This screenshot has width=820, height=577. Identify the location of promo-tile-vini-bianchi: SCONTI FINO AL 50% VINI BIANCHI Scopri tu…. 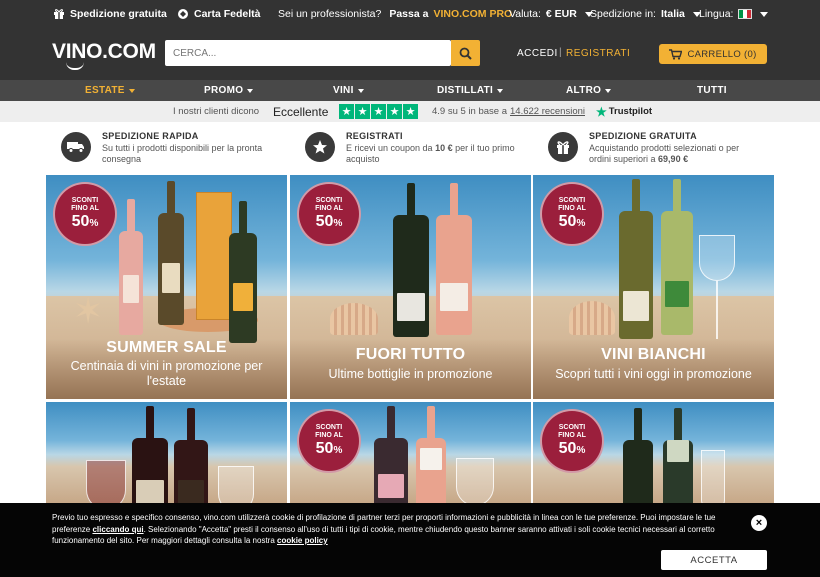
(653, 287).